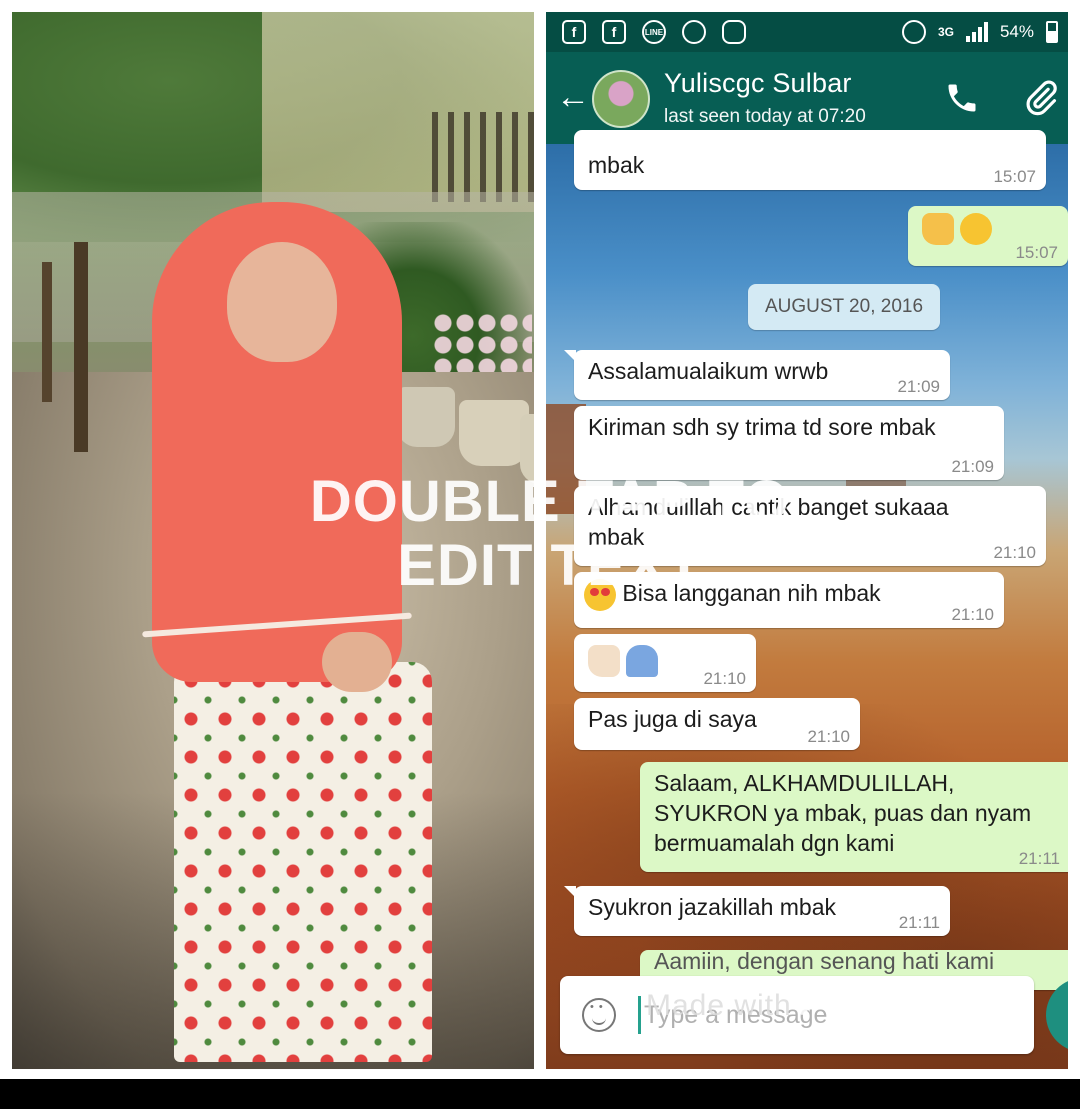 The image size is (1080, 1109). Describe the element at coordinates (357, 662) in the screenshot. I see `hands` at that location.